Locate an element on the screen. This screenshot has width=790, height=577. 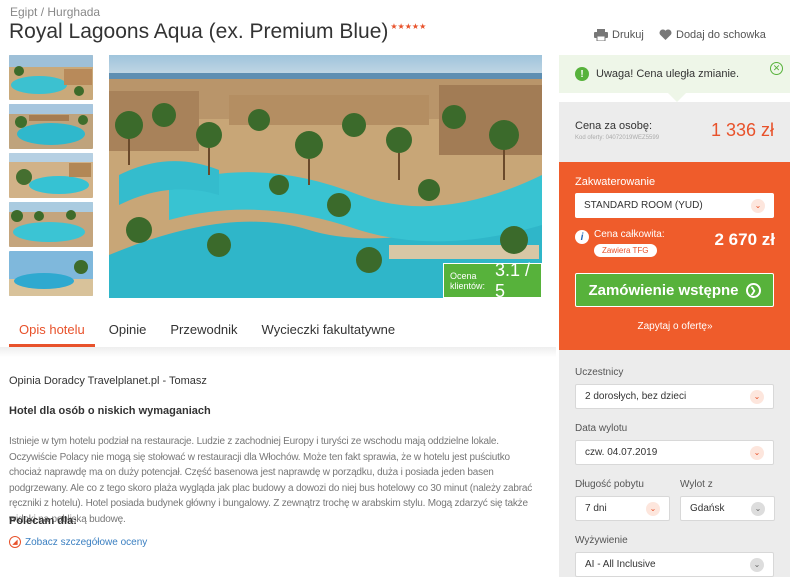
stay-length-value: 7 dni is located at coordinates (596, 508).